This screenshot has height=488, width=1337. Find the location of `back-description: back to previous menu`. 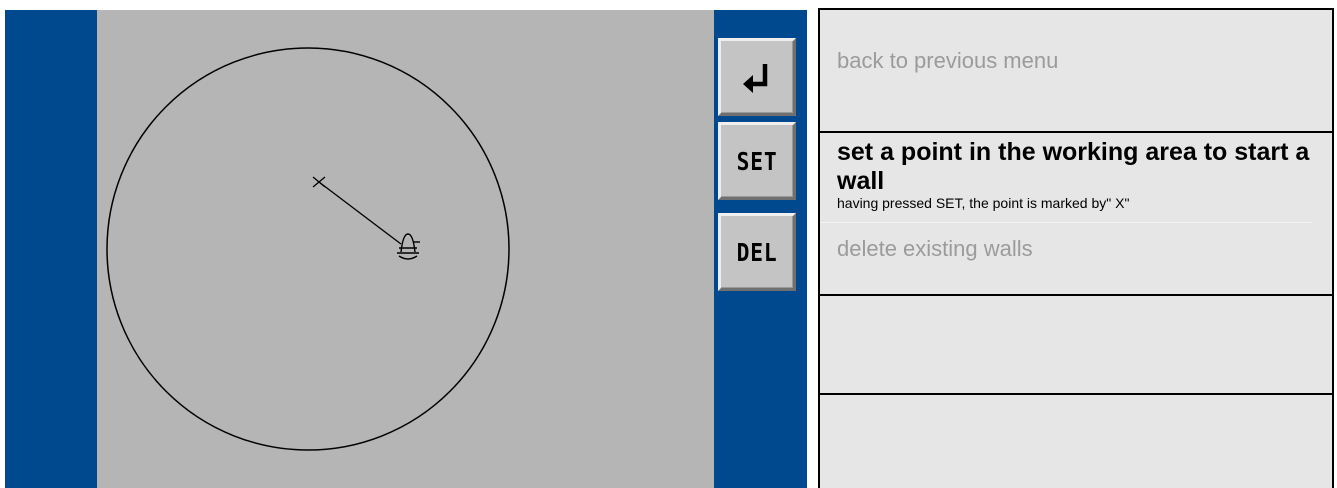

back-description: back to previous menu is located at coordinates (948, 60).